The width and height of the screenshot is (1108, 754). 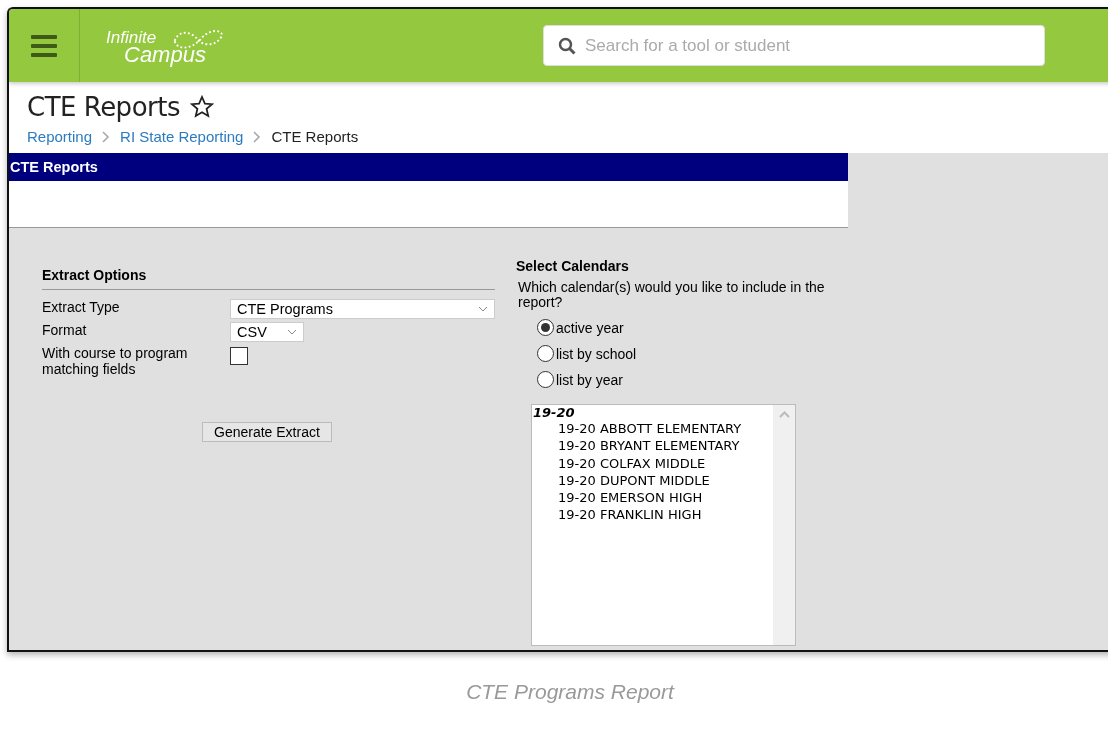 I want to click on panel-header: CTE Reports, so click(x=428, y=167).